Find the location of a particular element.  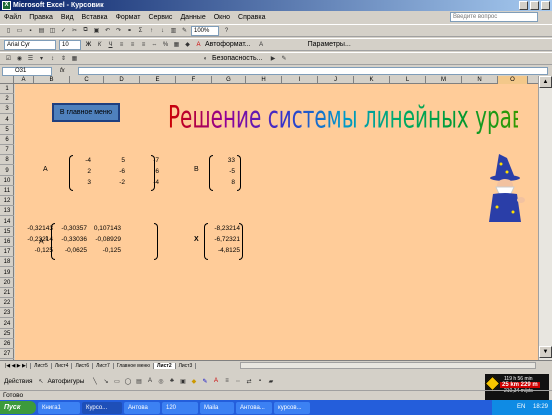

menu-help: Справка is located at coordinates (251, 17).